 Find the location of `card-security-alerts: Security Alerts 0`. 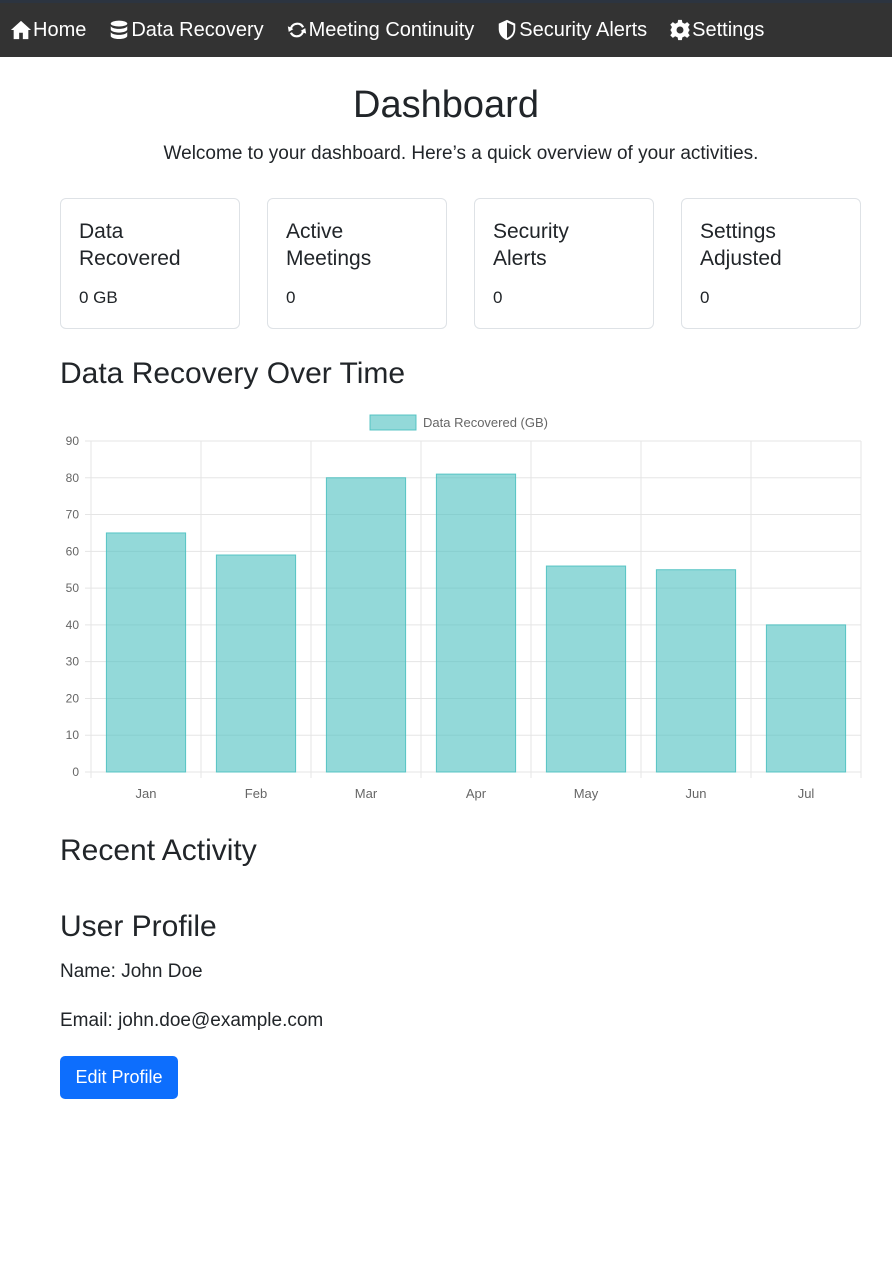

card-security-alerts: Security Alerts 0 is located at coordinates (564, 263).